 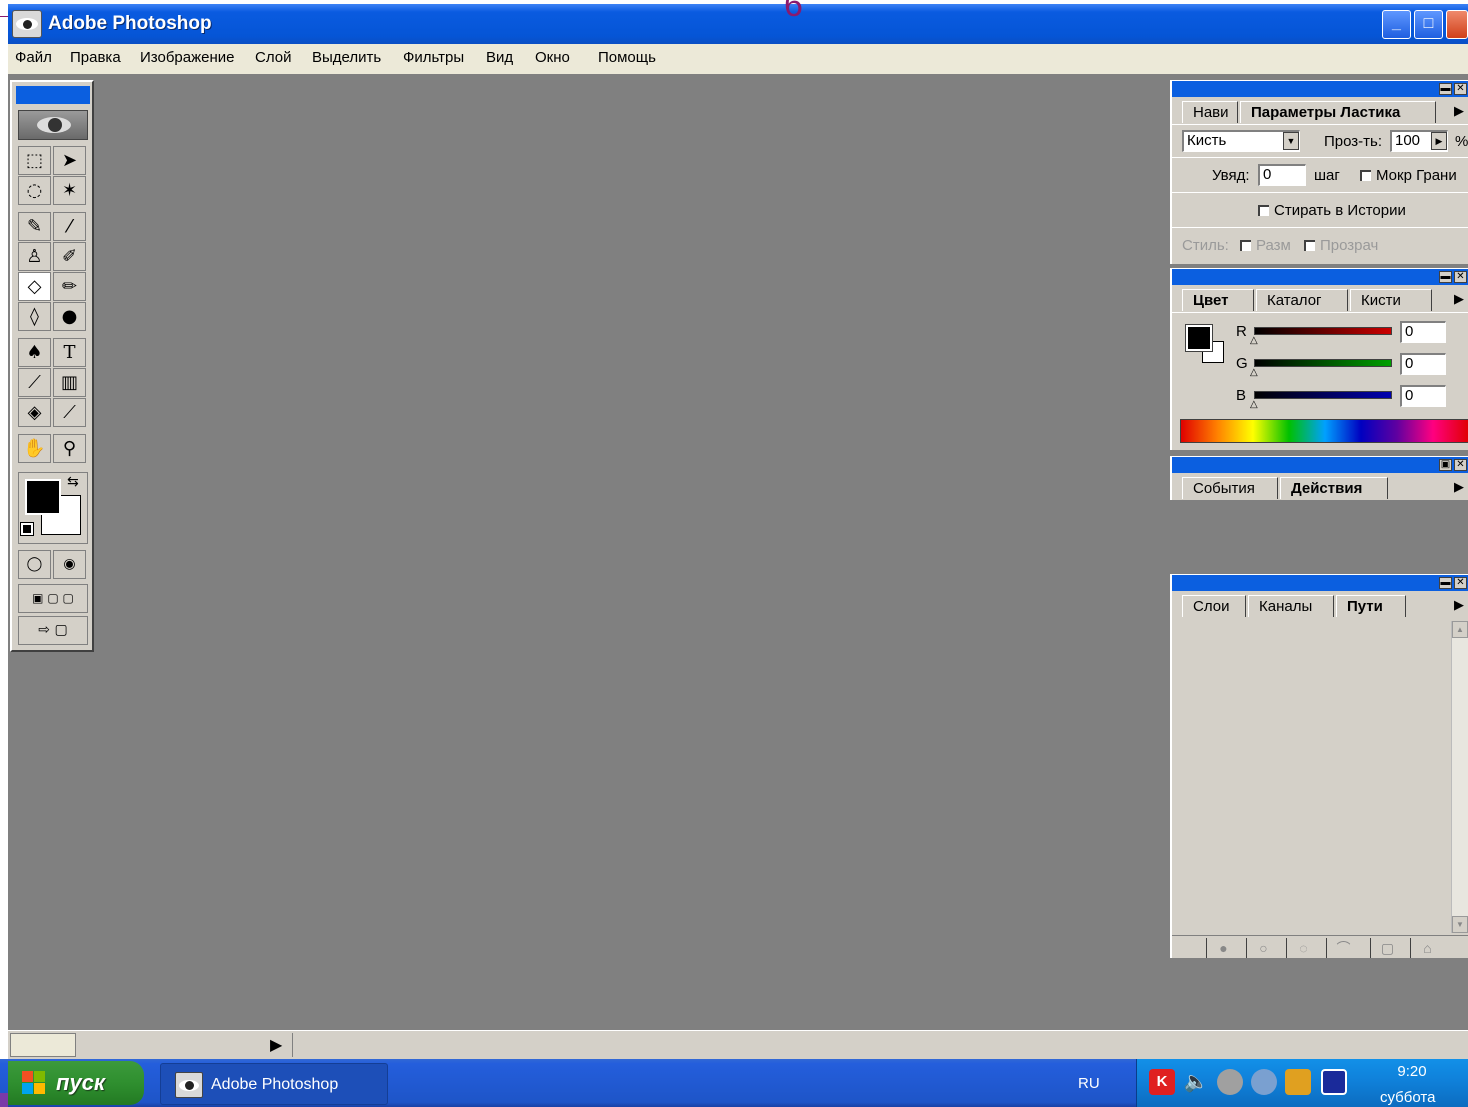 I want to click on blue-slider, so click(x=1323, y=395).